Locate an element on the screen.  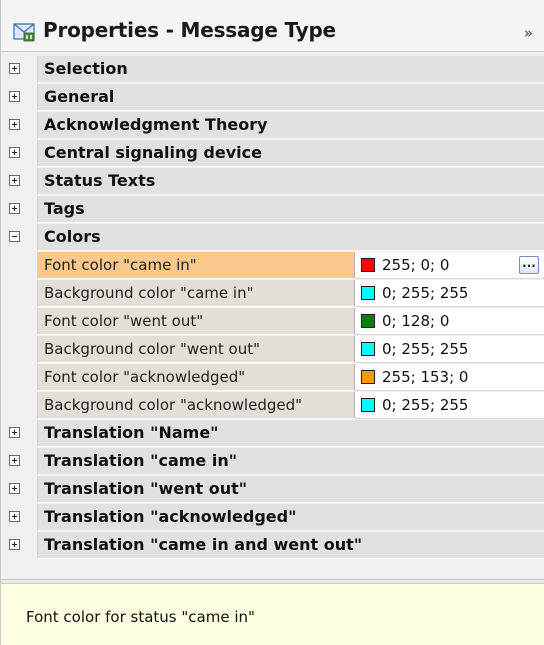
message-type-icon is located at coordinates (24, 32).